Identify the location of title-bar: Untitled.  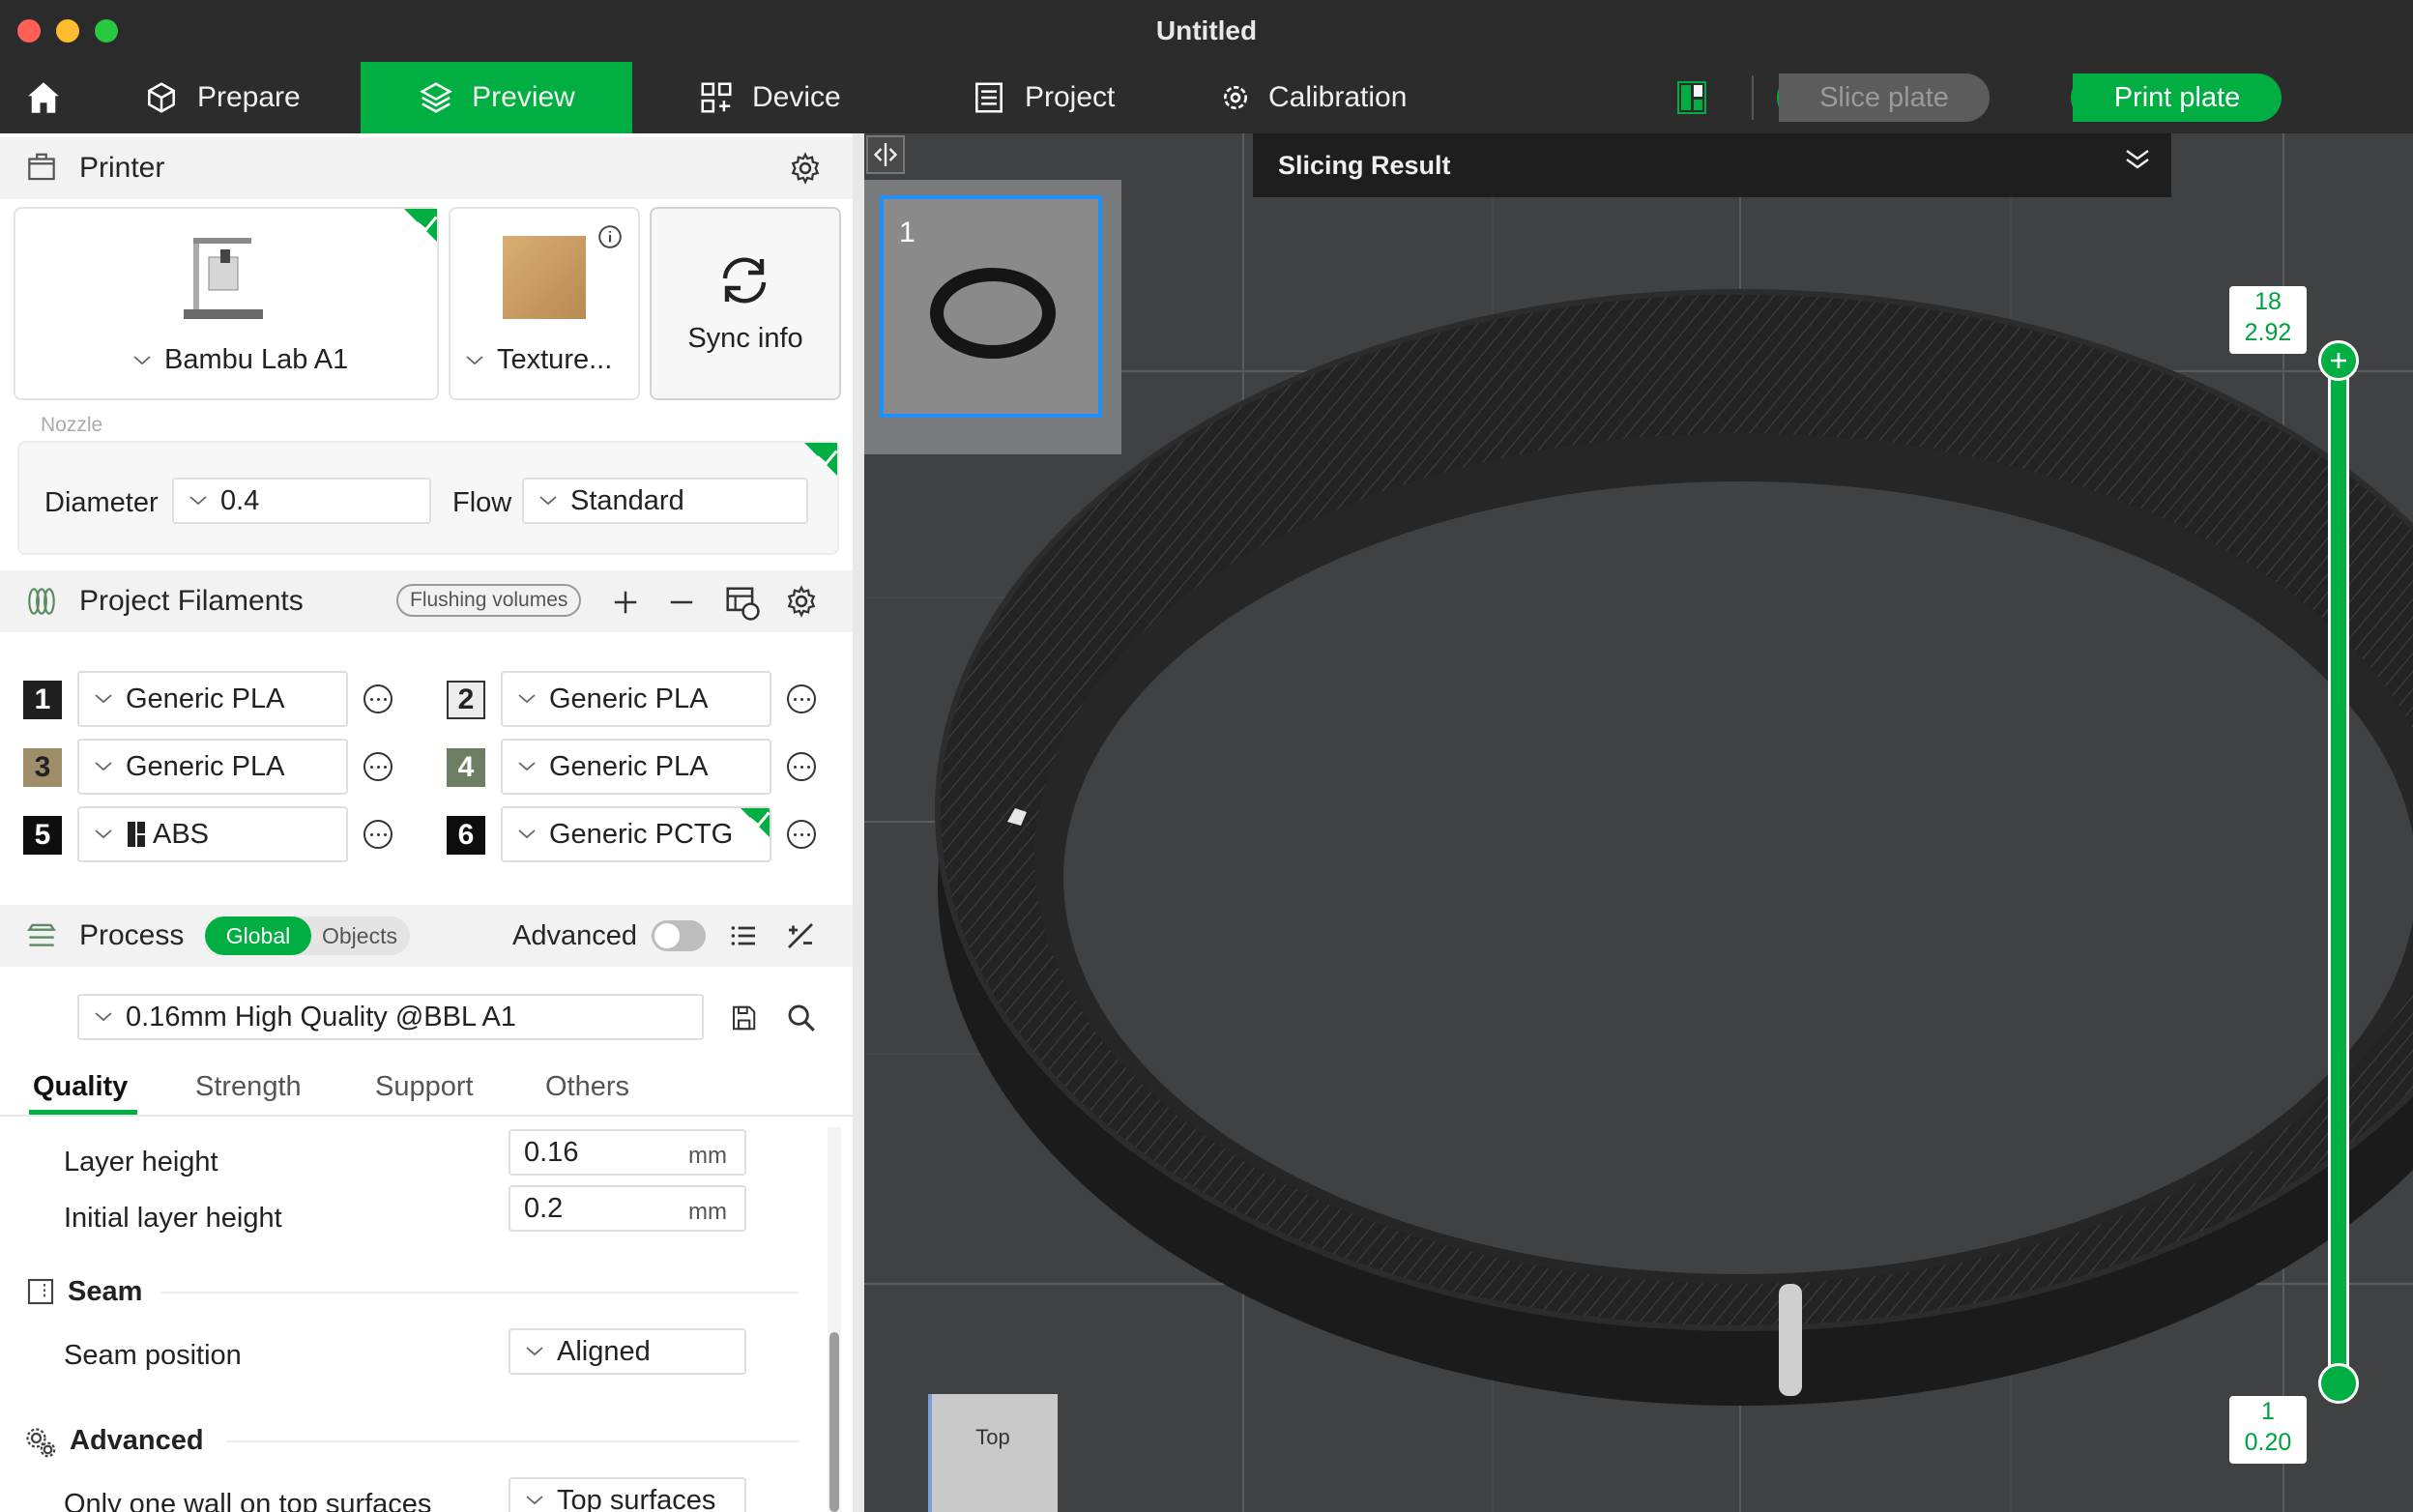
(1206, 31).